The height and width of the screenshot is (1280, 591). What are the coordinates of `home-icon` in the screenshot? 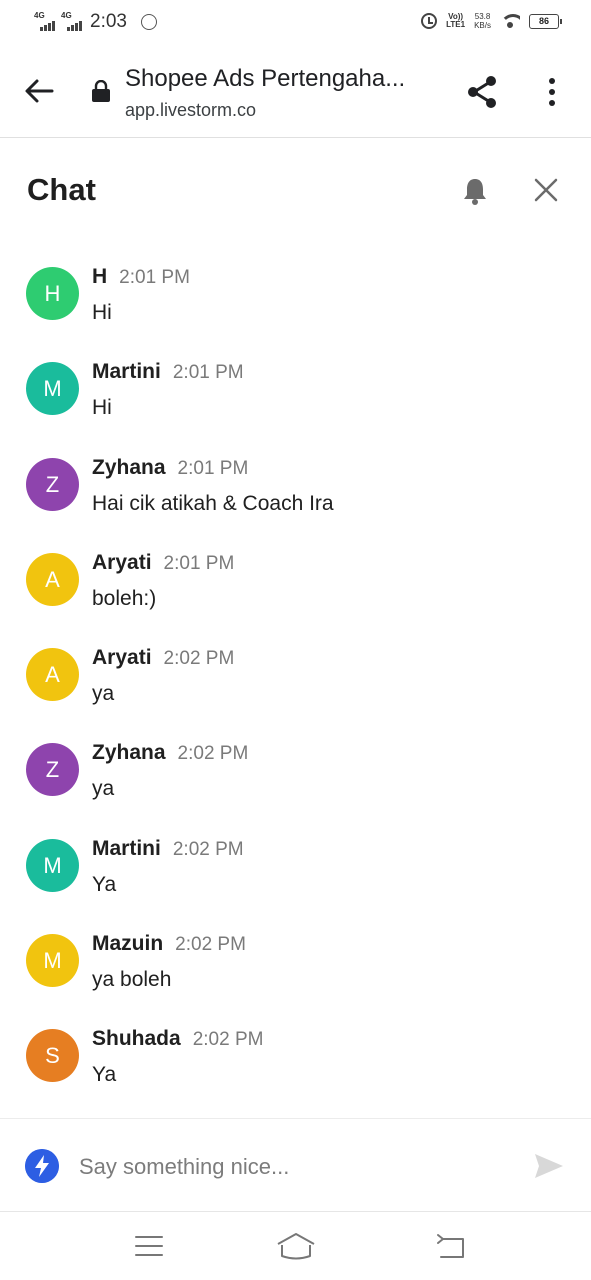 It's located at (296, 1246).